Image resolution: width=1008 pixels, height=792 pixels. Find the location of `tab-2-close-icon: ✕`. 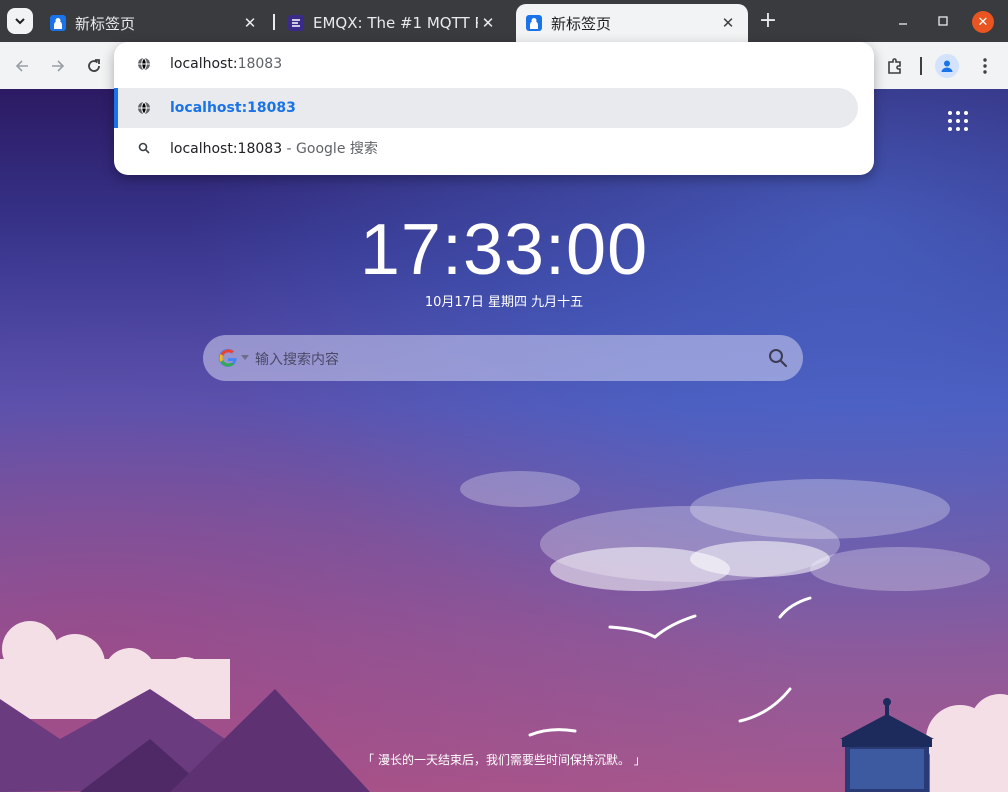

tab-2-close-icon: ✕ is located at coordinates (488, 23).